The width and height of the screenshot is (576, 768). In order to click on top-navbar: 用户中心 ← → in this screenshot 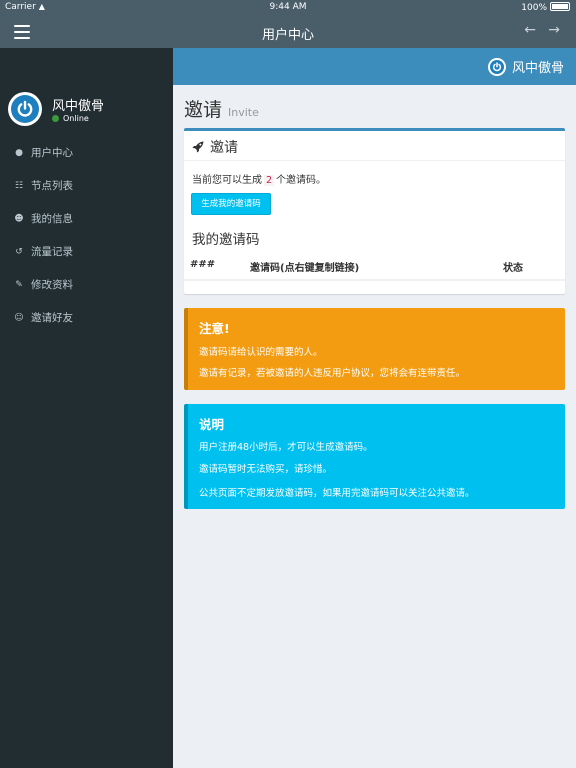, I will do `click(288, 32)`.